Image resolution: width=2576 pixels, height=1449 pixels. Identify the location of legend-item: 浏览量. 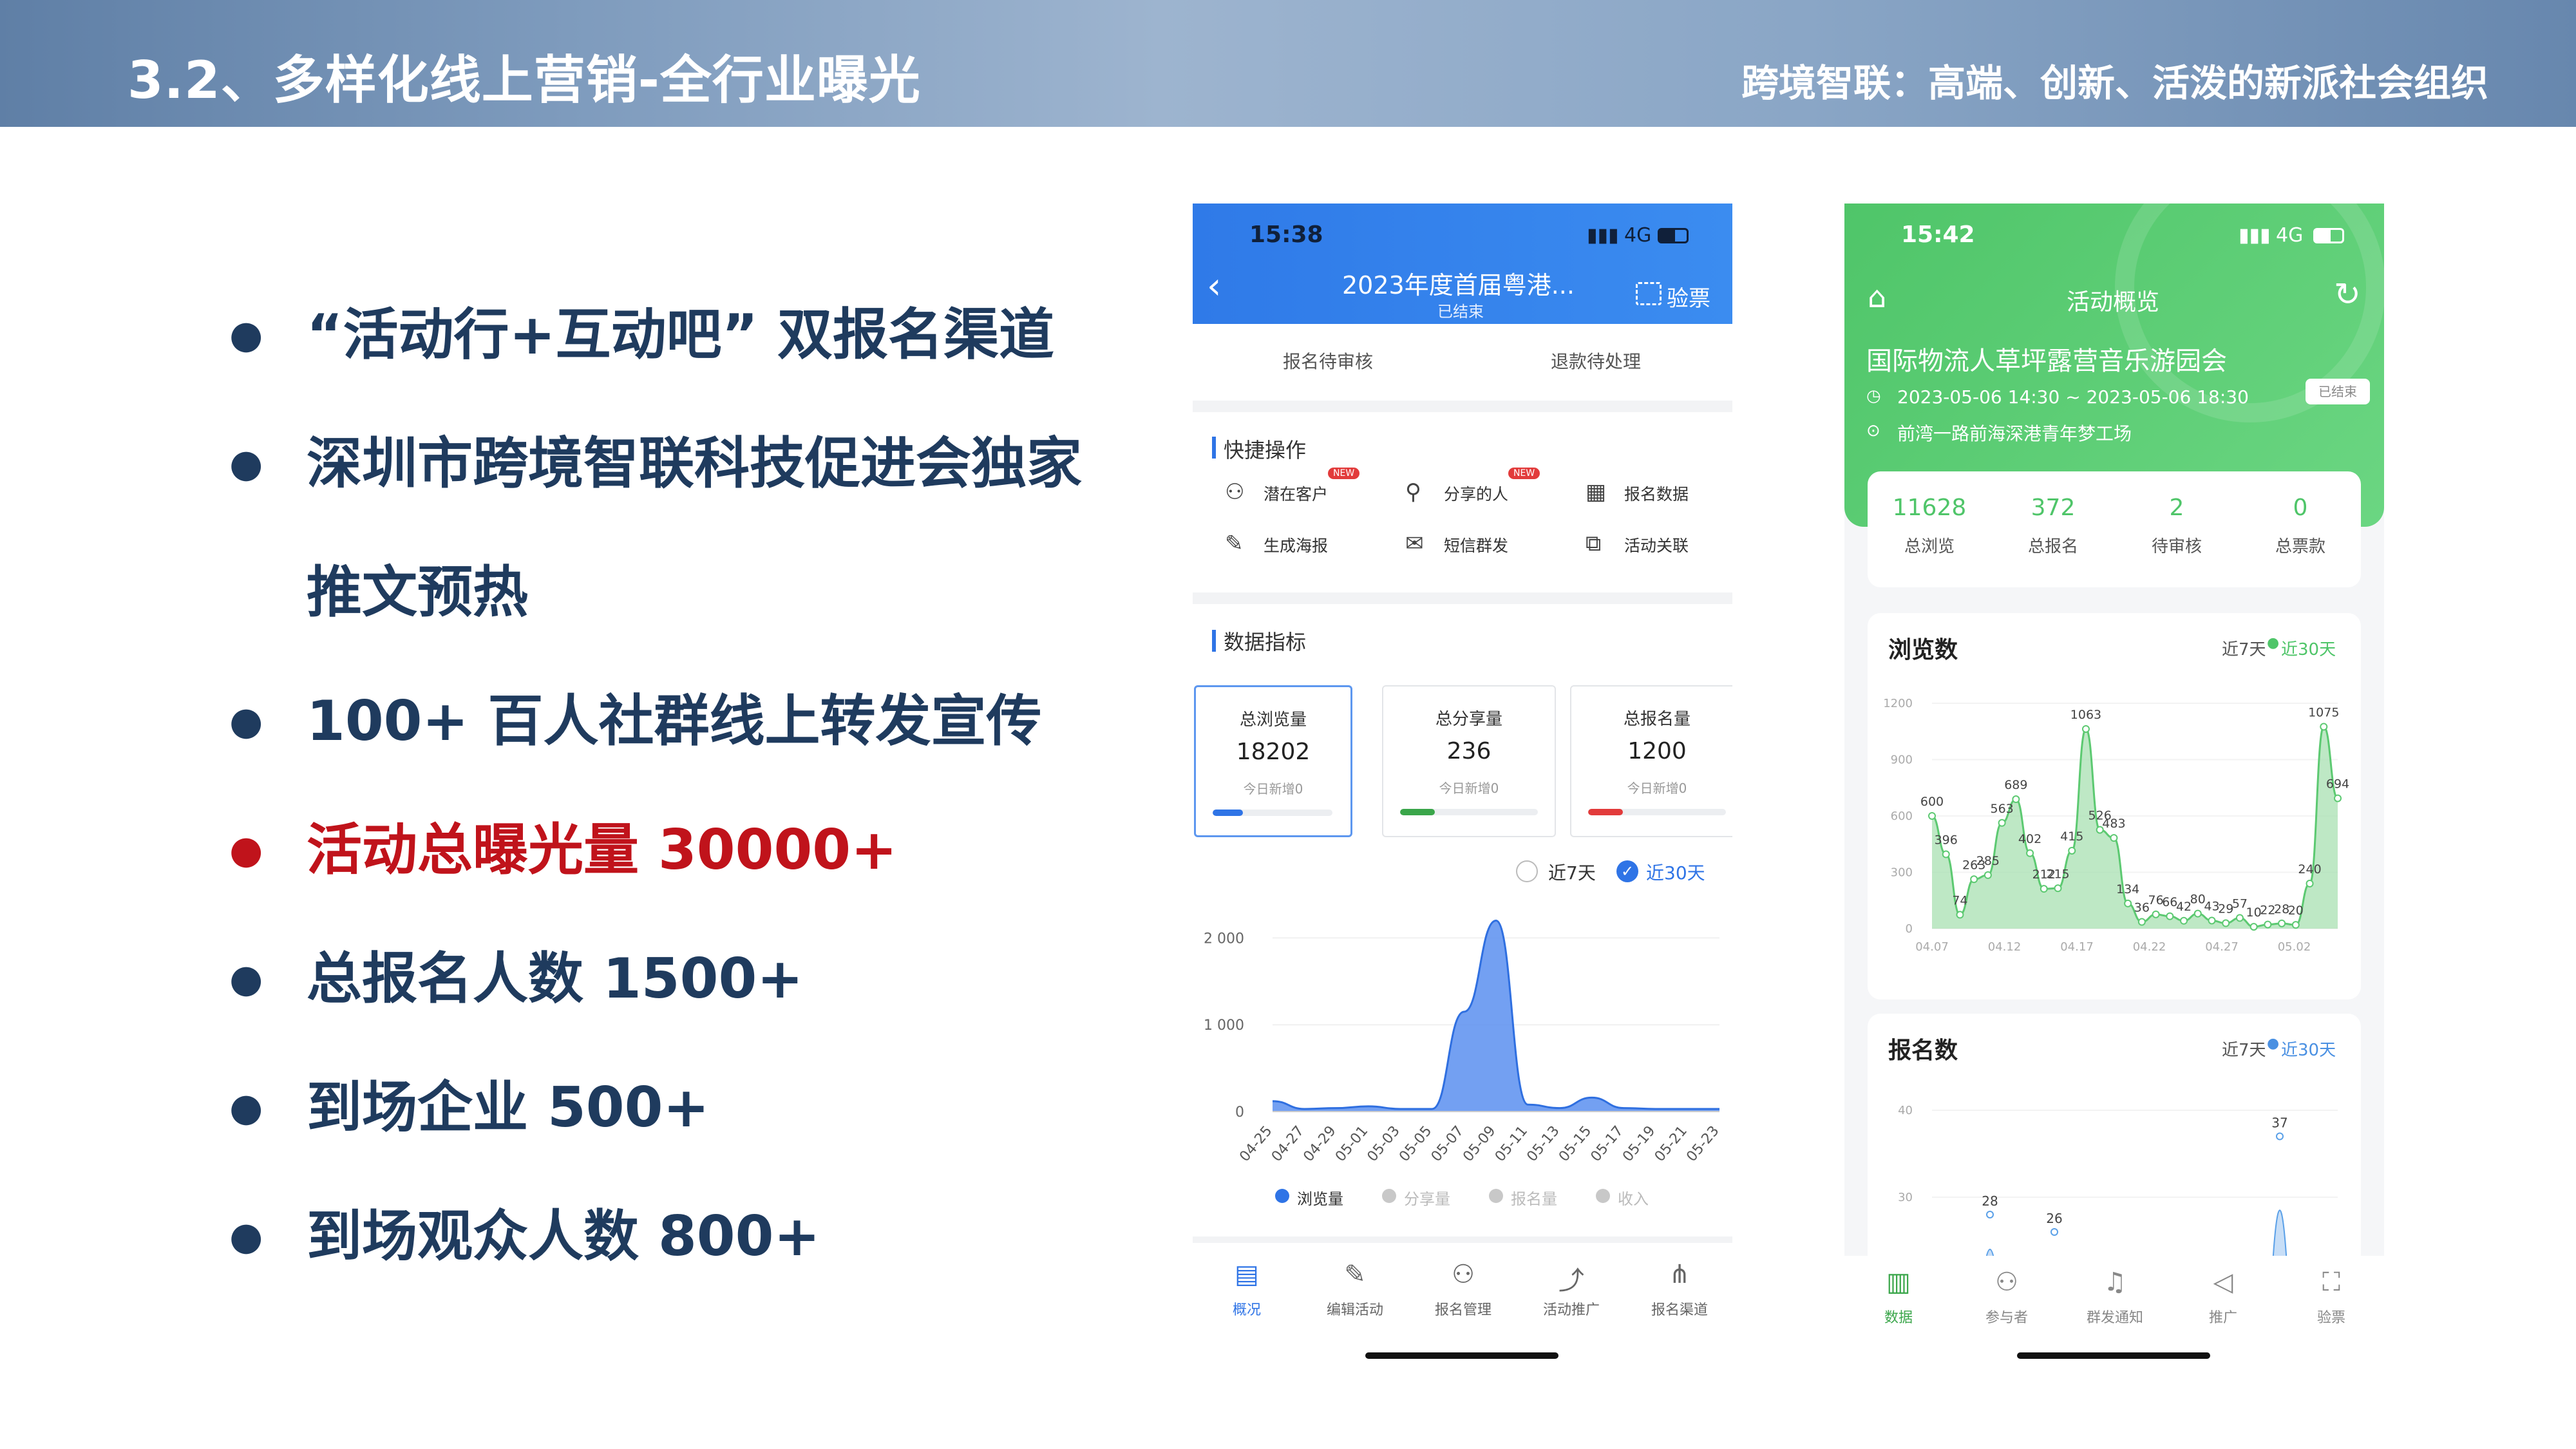
(1320, 1197).